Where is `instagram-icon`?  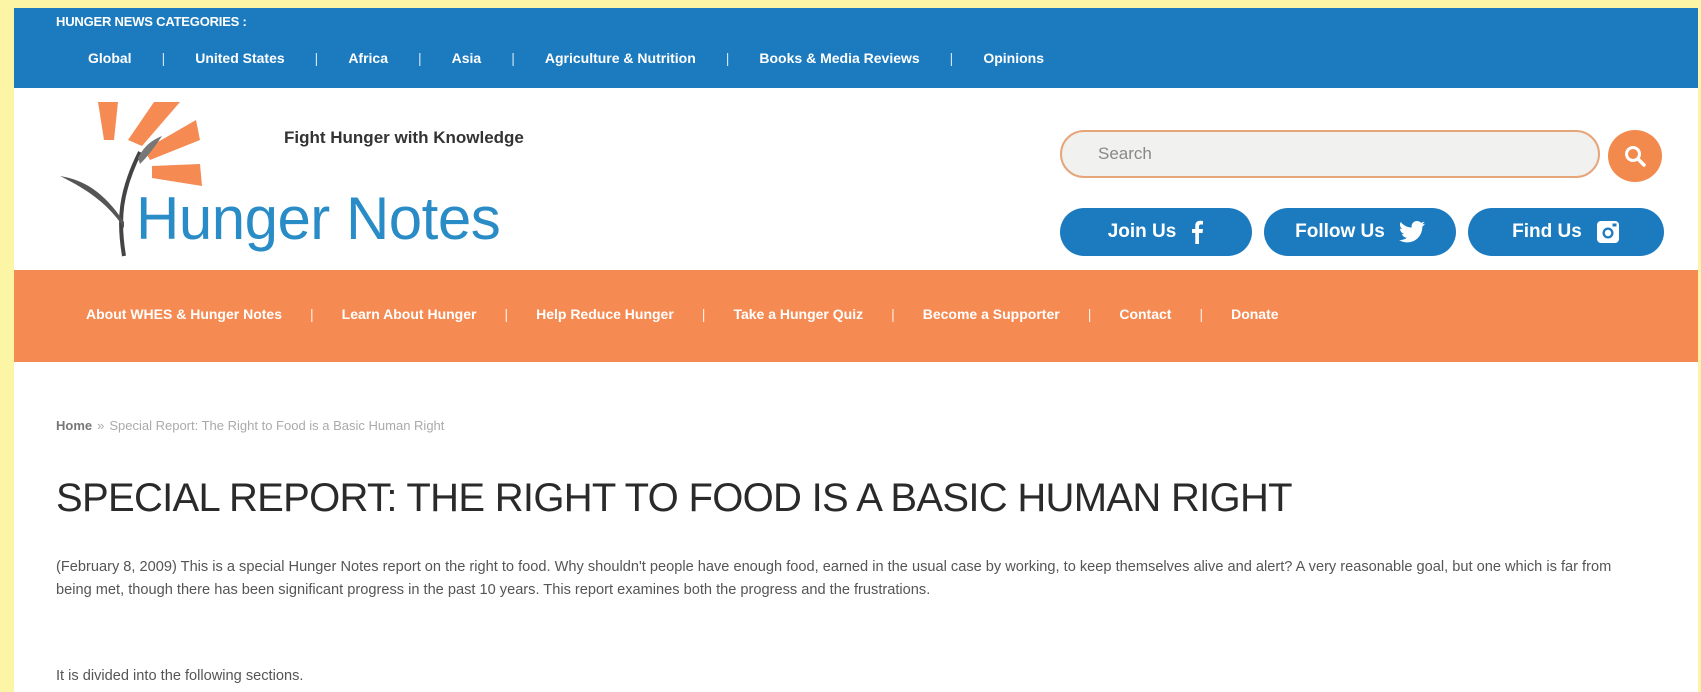
instagram-icon is located at coordinates (1608, 232).